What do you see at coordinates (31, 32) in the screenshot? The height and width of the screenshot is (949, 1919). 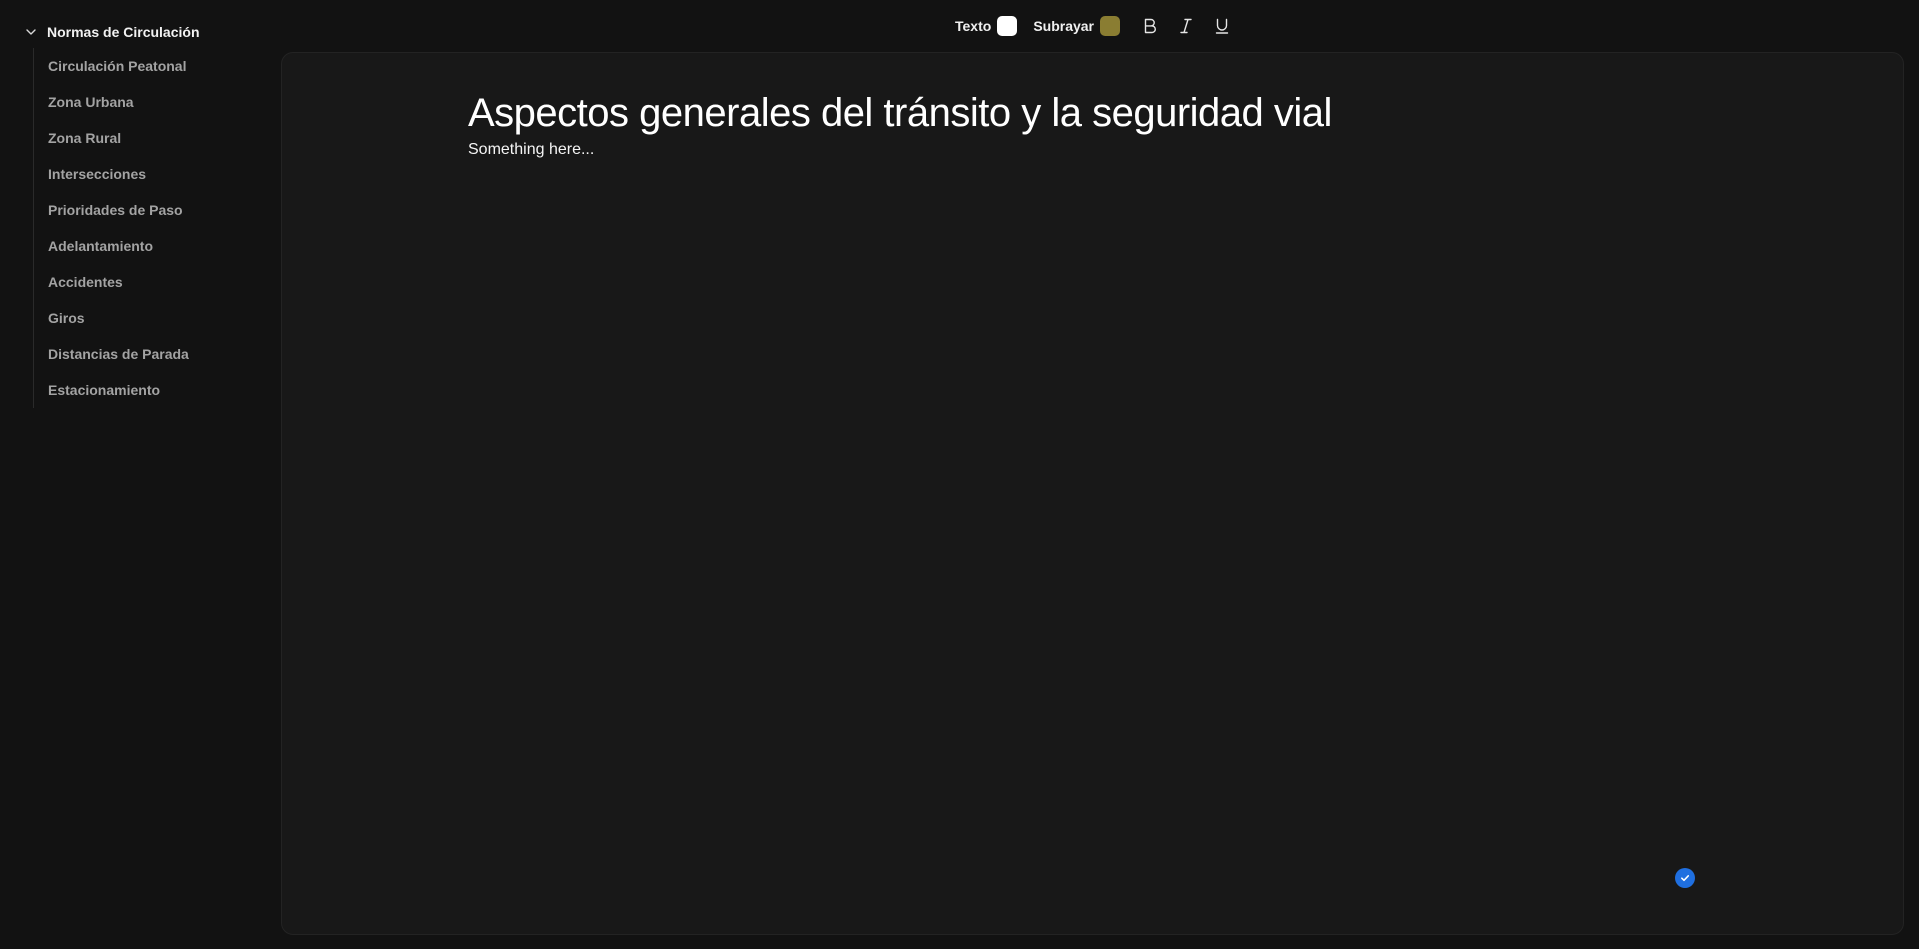 I see `chevron-down-icon` at bounding box center [31, 32].